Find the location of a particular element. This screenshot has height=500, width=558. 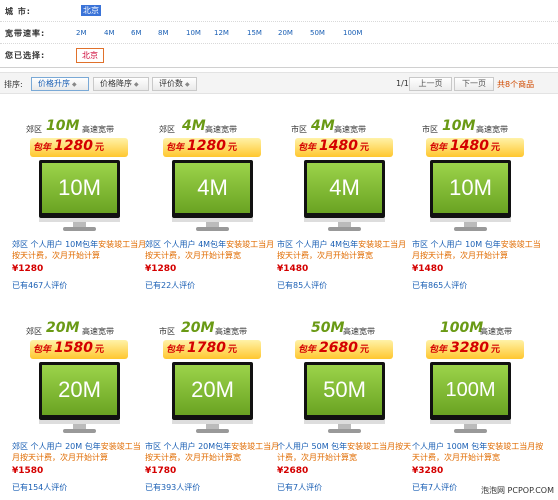

product-speed: 100M is located at coordinates (462, 328).